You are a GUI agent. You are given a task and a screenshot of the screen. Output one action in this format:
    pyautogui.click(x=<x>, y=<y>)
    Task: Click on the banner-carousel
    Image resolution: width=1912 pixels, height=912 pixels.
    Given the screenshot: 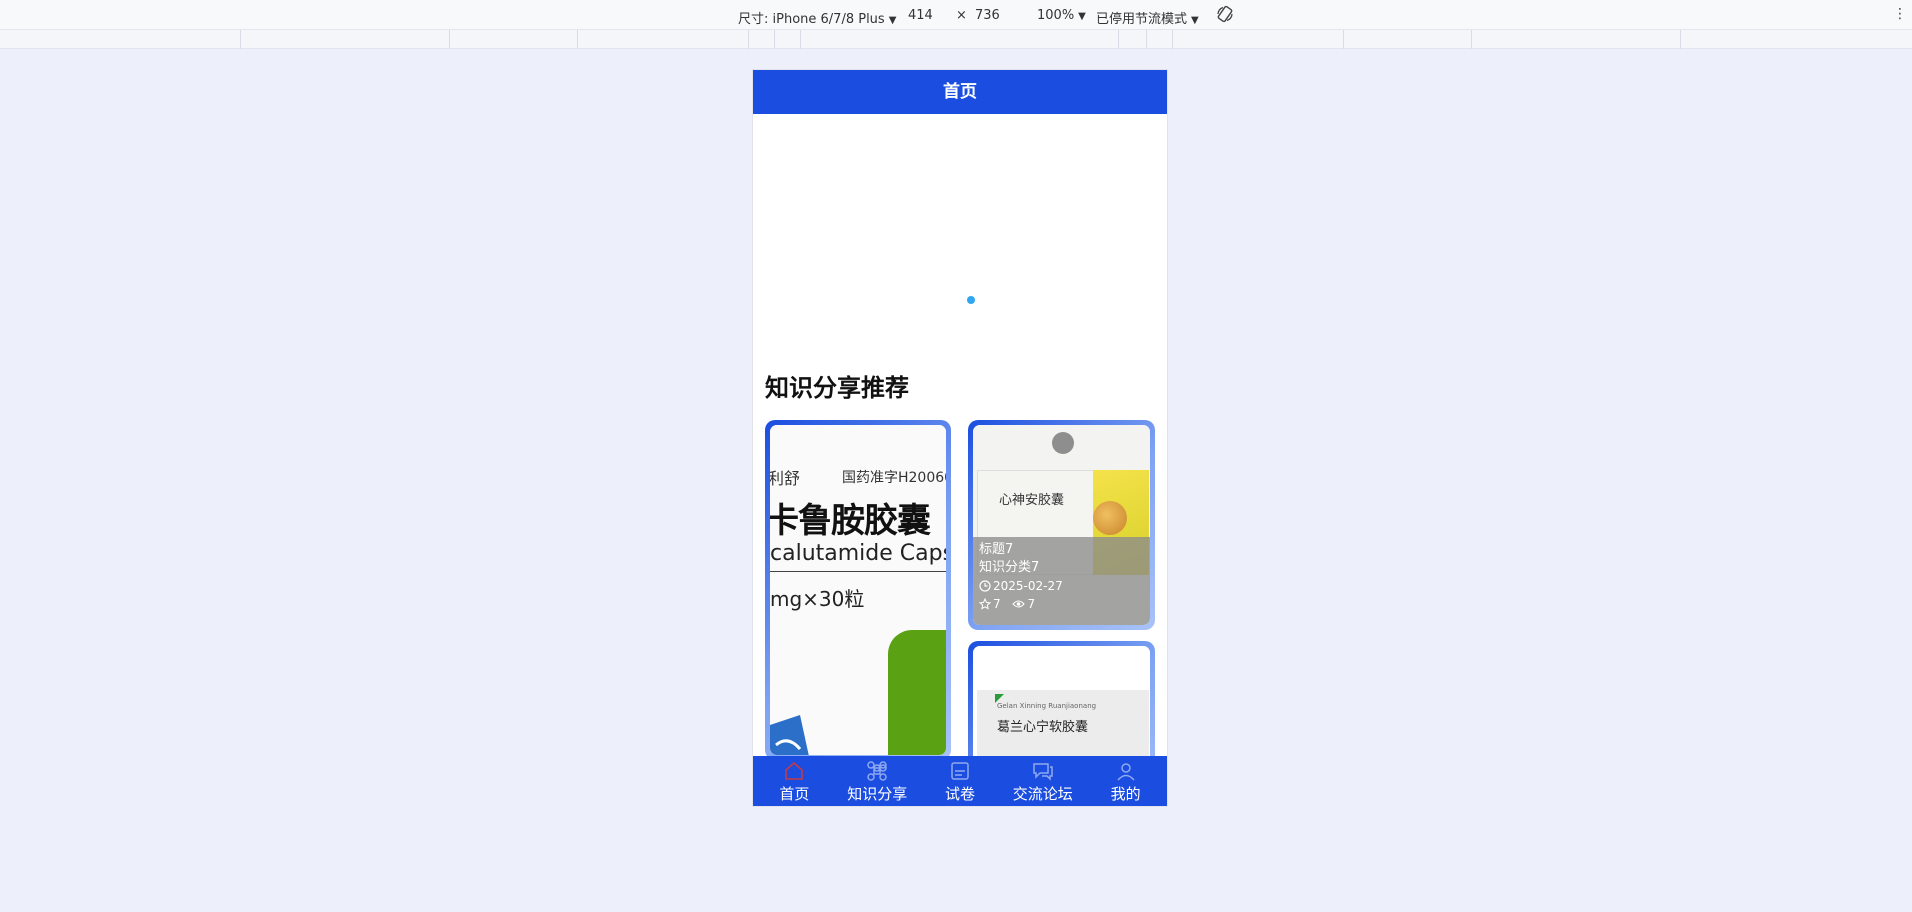 What is the action you would take?
    pyautogui.click(x=960, y=242)
    